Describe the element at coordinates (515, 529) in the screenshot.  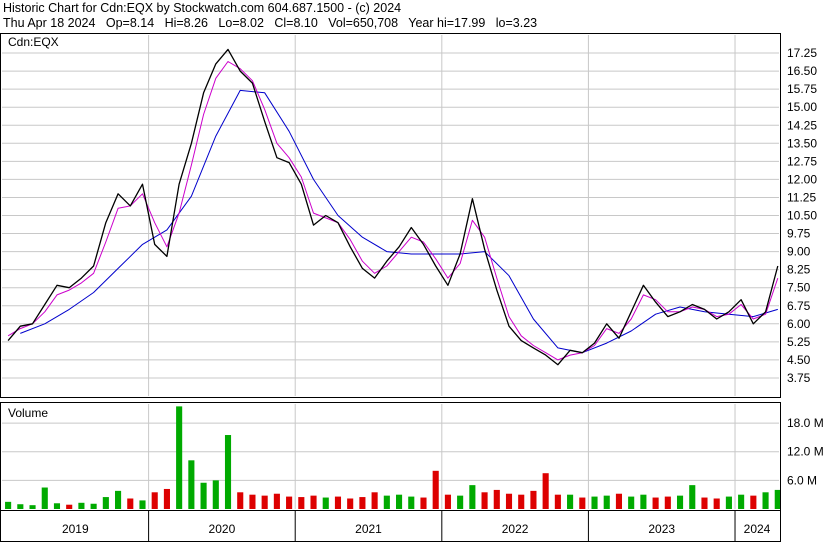
I see `year-label: 2022` at that location.